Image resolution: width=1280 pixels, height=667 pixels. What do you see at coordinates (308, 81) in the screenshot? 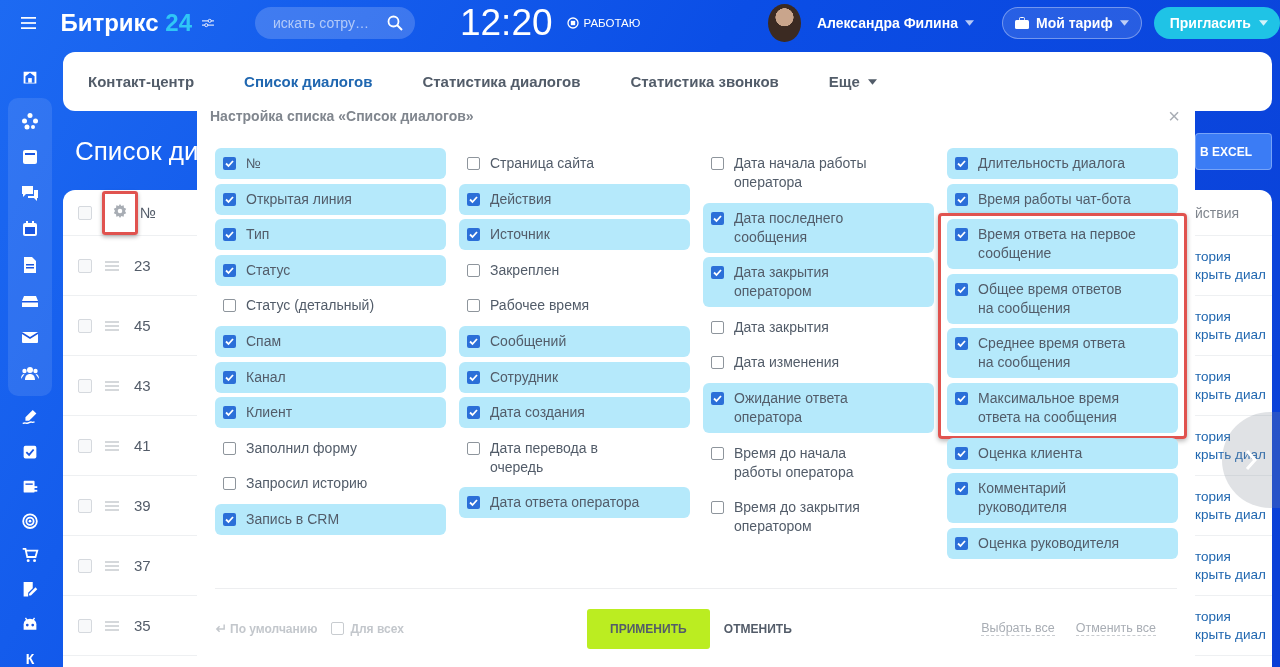
I see `tab: Список диалогов` at bounding box center [308, 81].